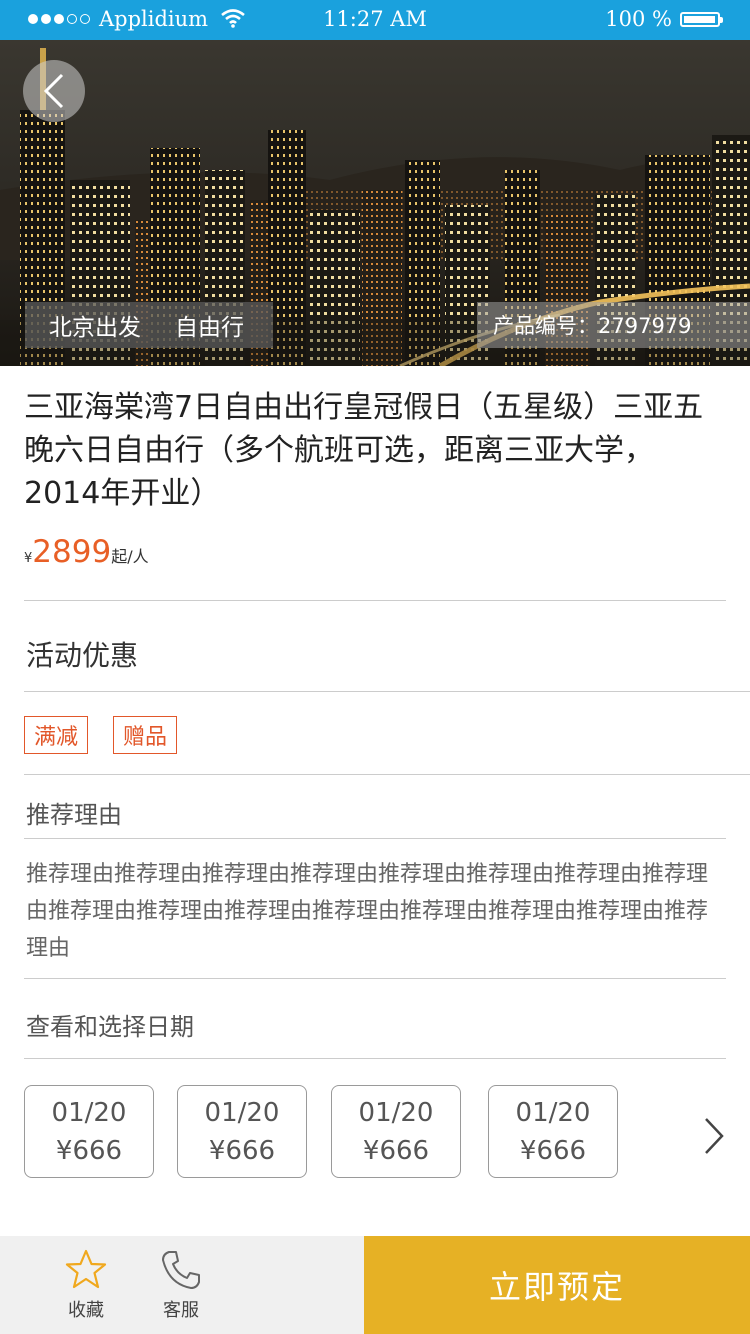  I want to click on promo-tag-gift: 赠品, so click(145, 735).